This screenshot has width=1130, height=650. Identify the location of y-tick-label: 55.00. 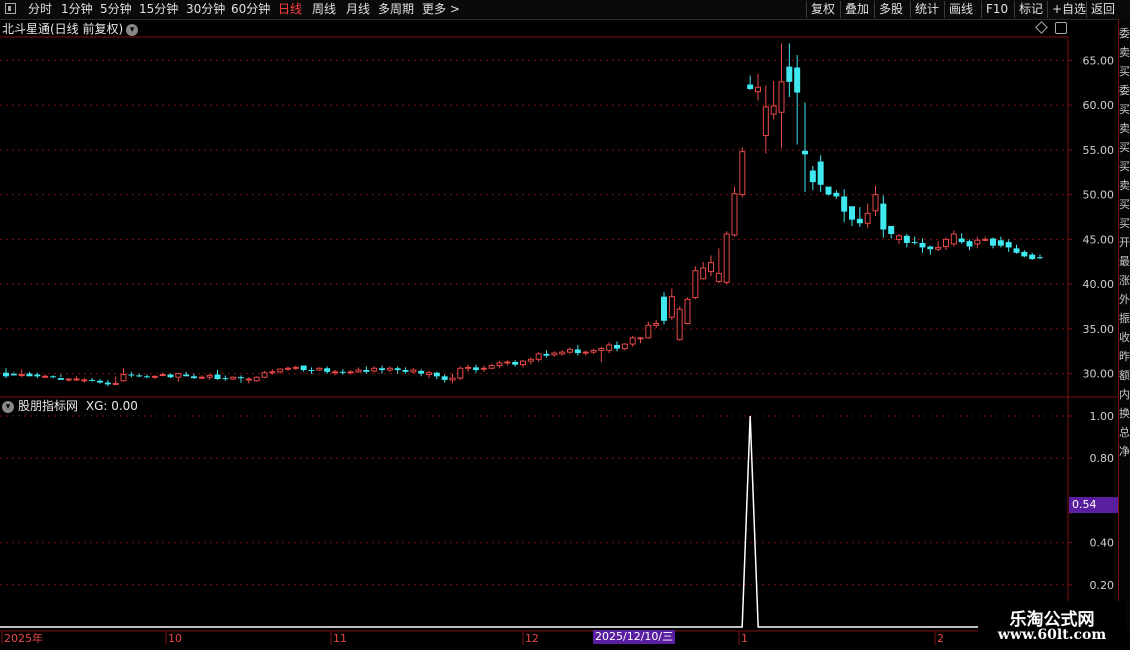
(1099, 150).